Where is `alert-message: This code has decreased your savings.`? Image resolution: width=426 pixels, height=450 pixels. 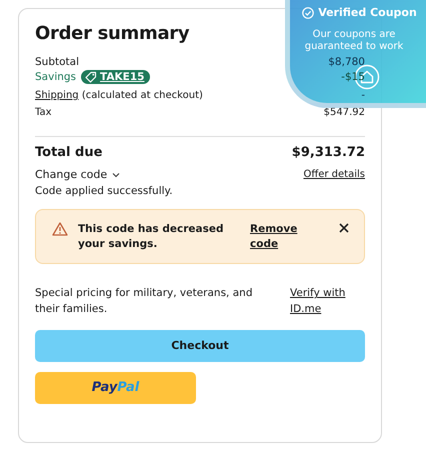
alert-message: This code has decreased your savings. is located at coordinates (151, 237).